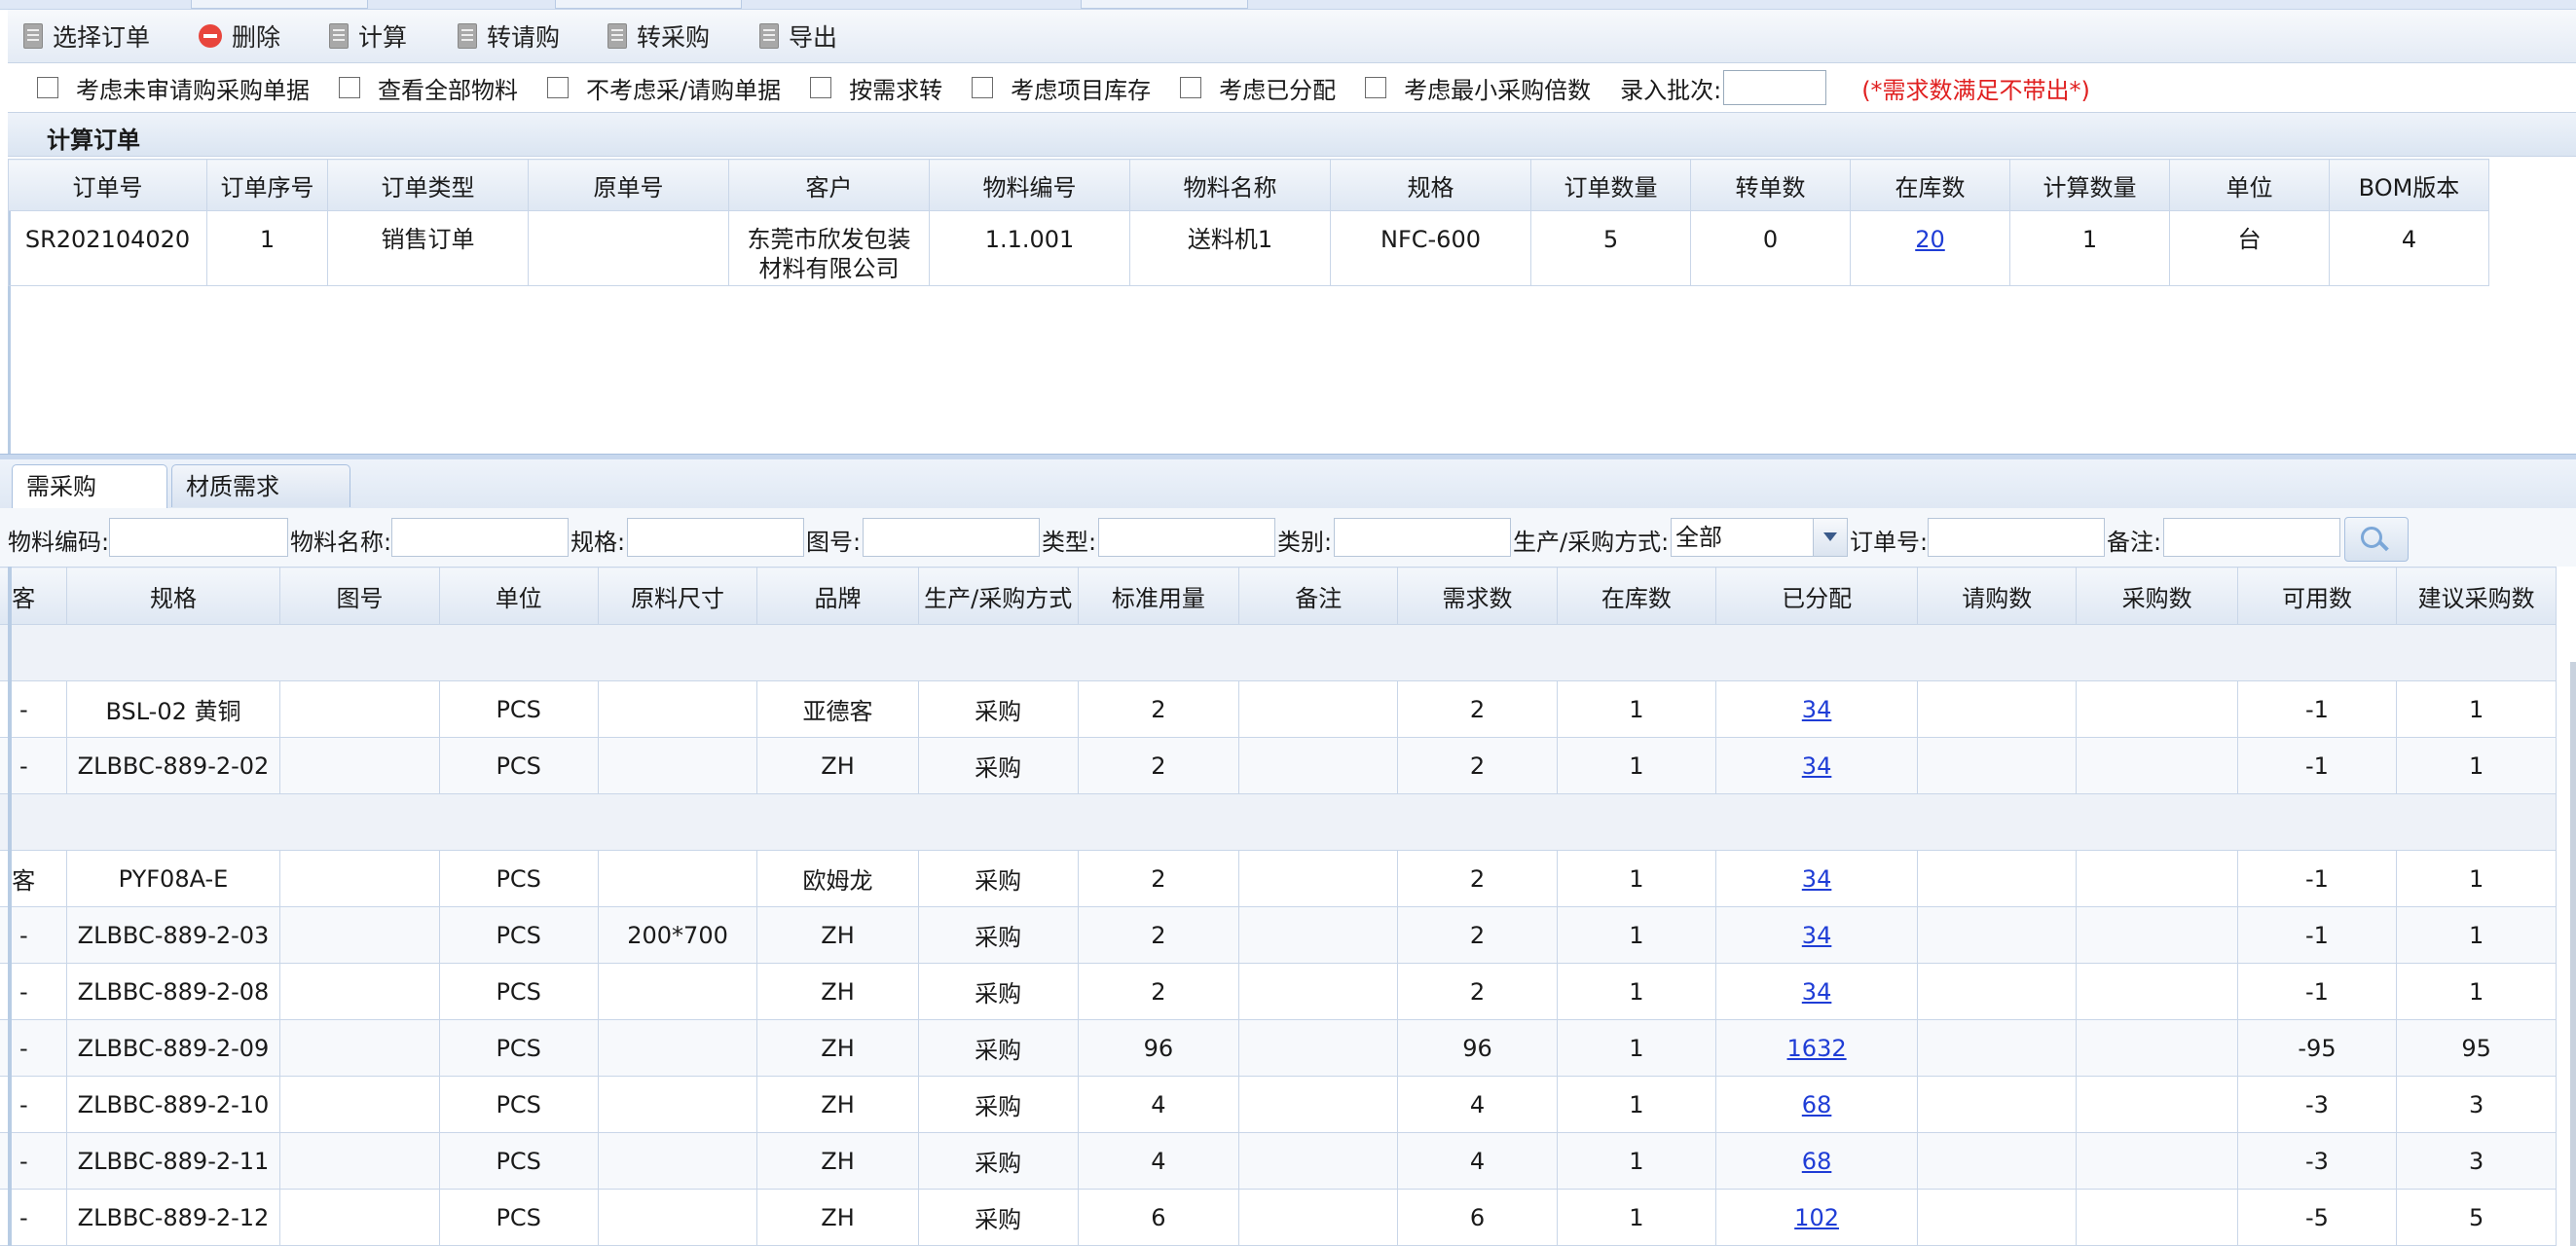  Describe the element at coordinates (1230, 185) in the screenshot. I see `col-material-name: 物料名称` at that location.